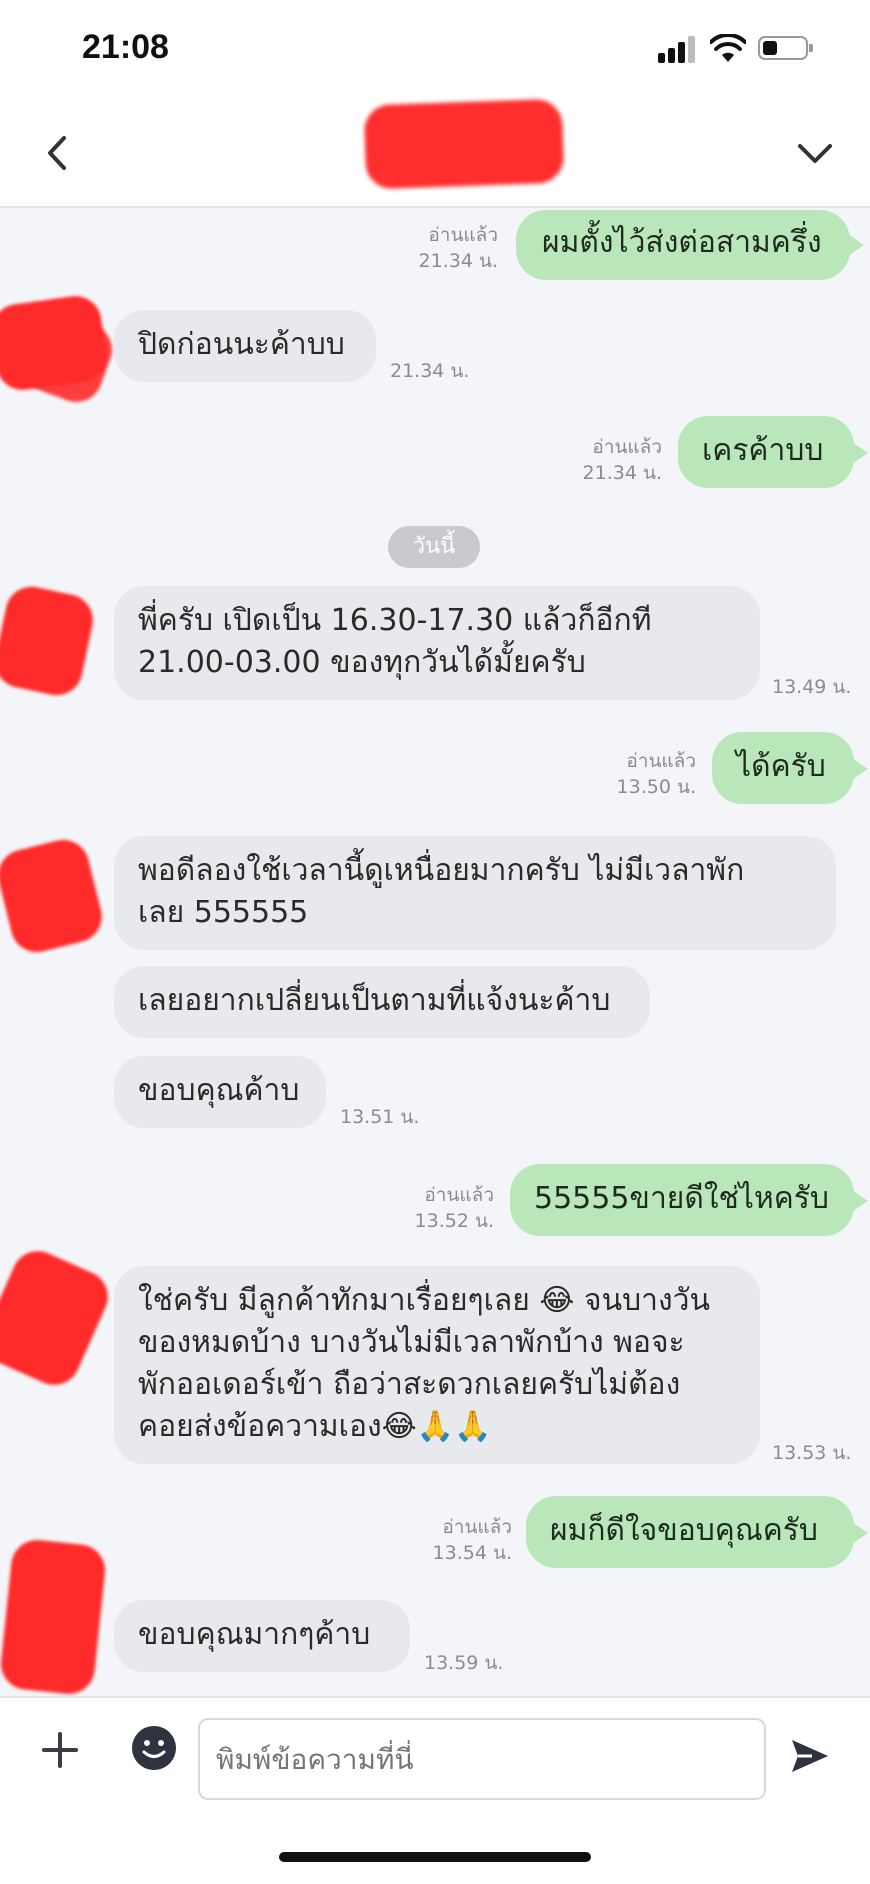  What do you see at coordinates (785, 48) in the screenshot?
I see `battery-icon` at bounding box center [785, 48].